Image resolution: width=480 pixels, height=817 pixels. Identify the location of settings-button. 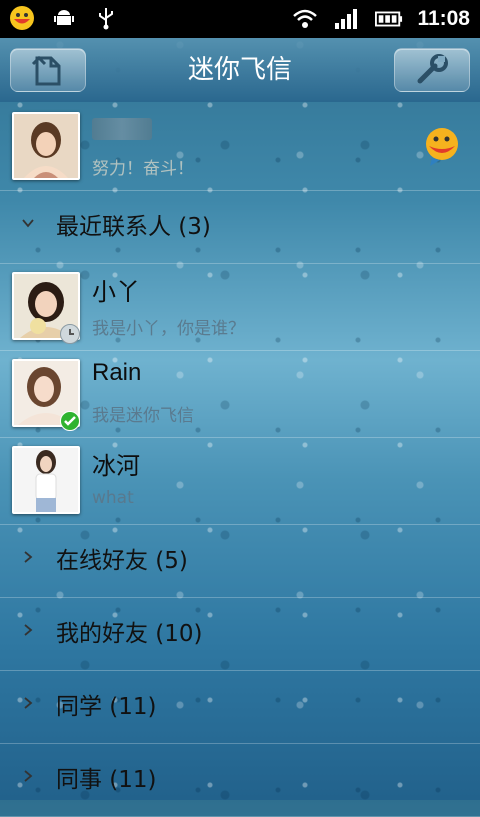
(432, 70).